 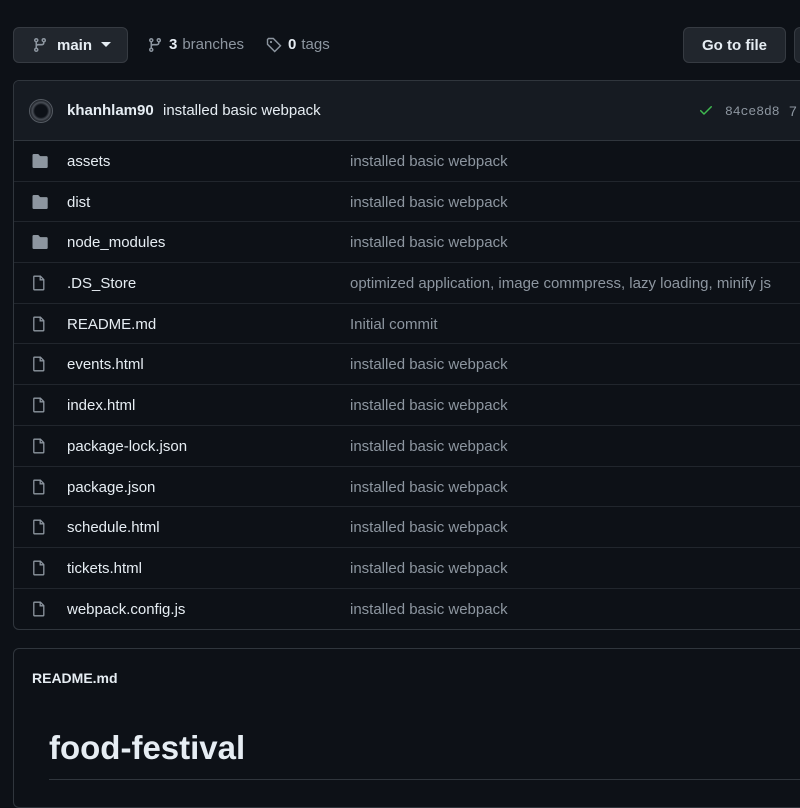 I want to click on file-row: package-lock.json installed basic webpack, so click(x=407, y=446).